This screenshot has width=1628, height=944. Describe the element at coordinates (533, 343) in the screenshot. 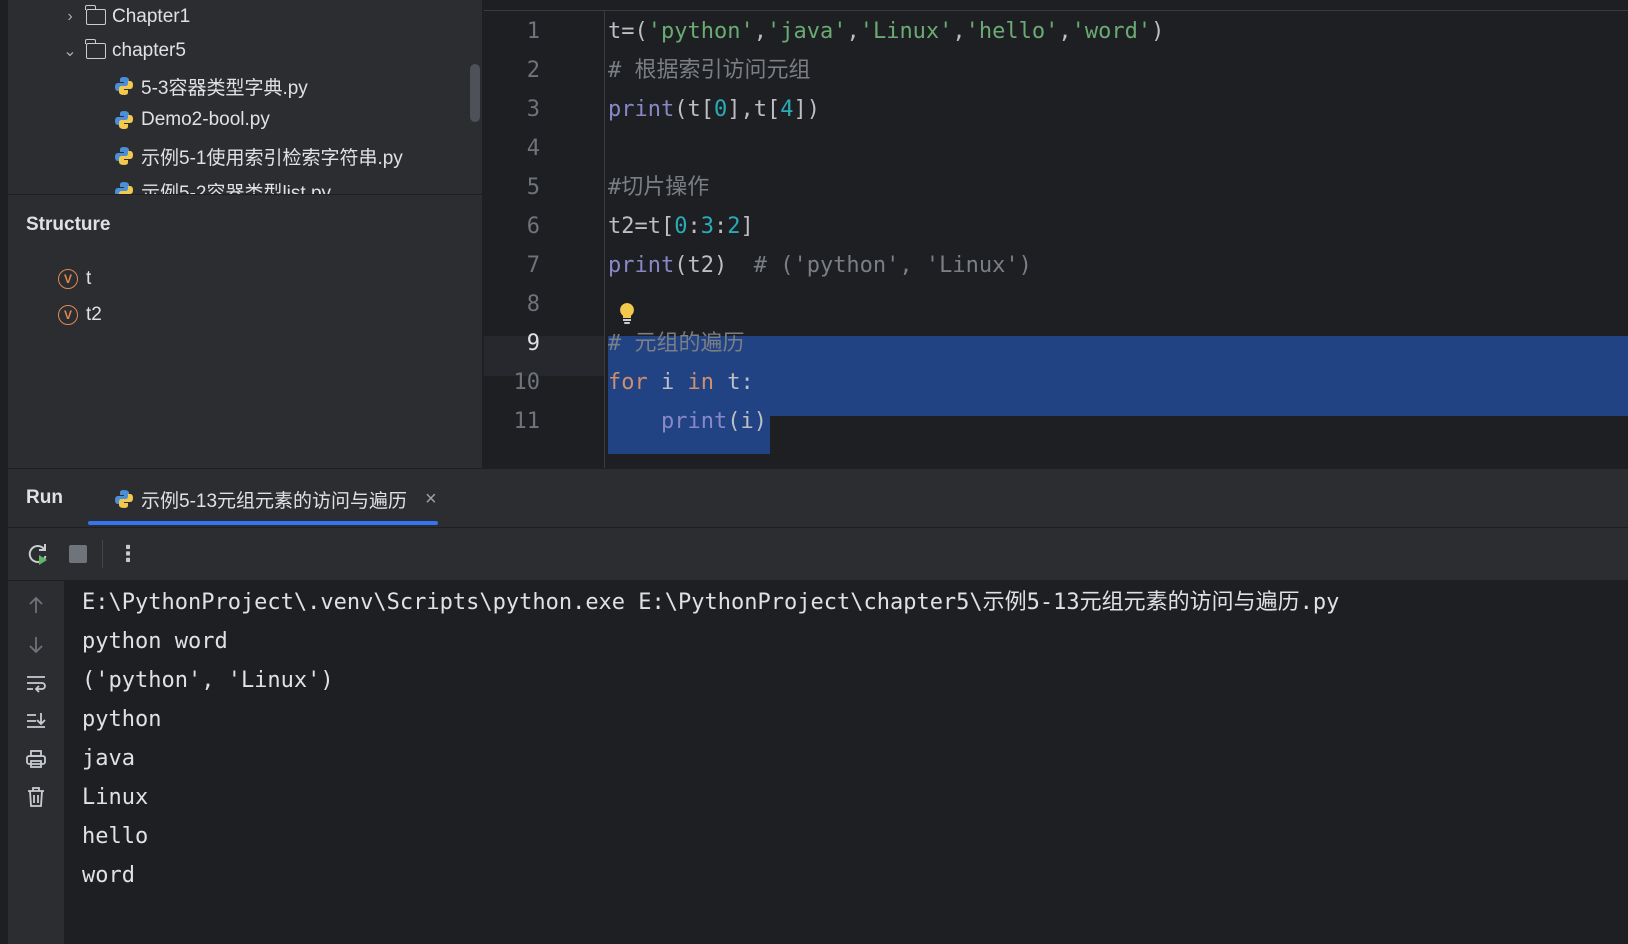

I see `line-number: 9` at that location.